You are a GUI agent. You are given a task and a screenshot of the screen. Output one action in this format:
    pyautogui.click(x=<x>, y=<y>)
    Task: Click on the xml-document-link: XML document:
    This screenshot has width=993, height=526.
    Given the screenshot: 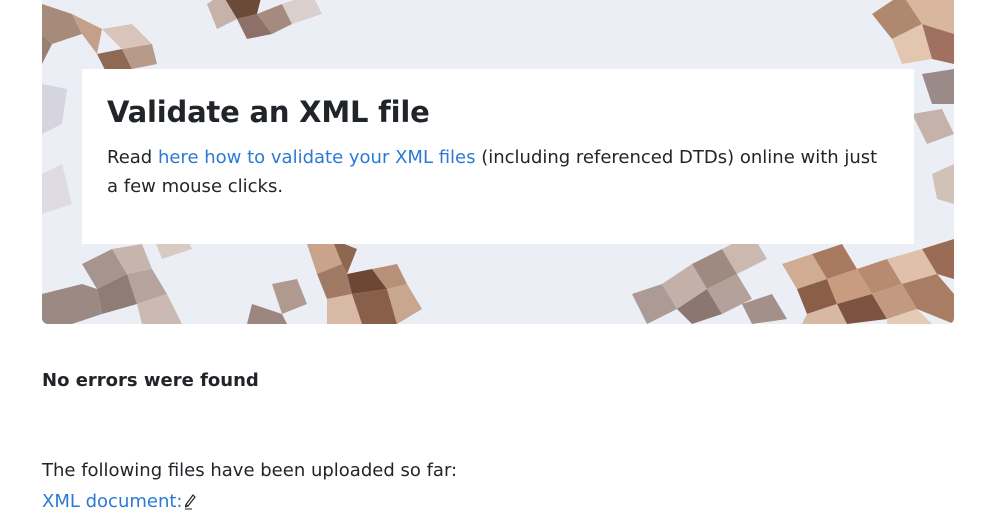 What is the action you would take?
    pyautogui.click(x=119, y=502)
    